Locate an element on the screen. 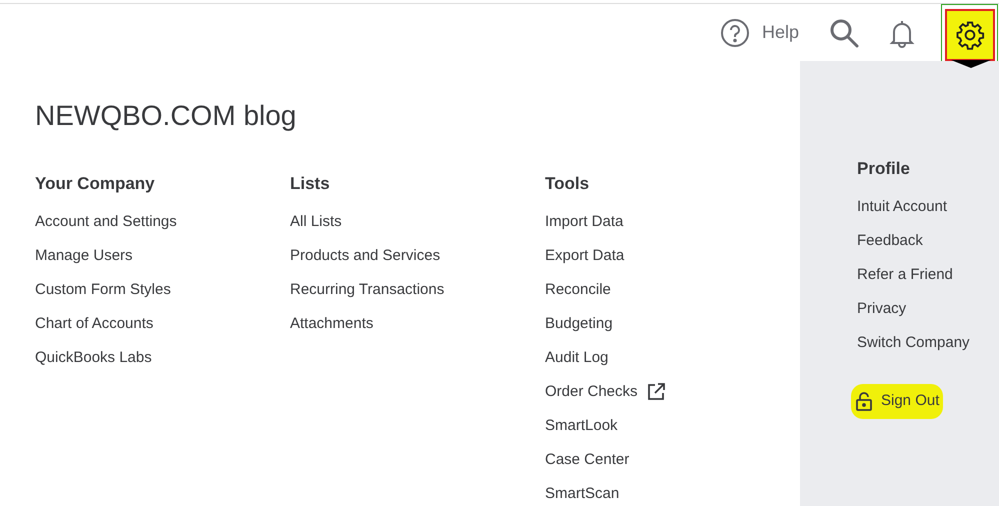 Image resolution: width=999 pixels, height=506 pixels. menu-link: Chart of Accounts is located at coordinates (94, 324).